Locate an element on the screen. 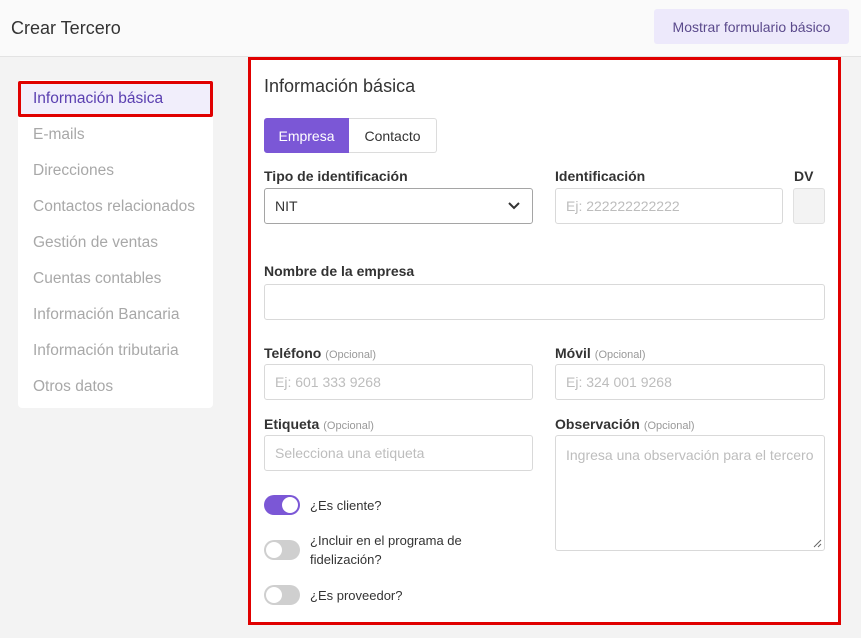 This screenshot has height=638, width=861. supplier-toggle is located at coordinates (282, 595).